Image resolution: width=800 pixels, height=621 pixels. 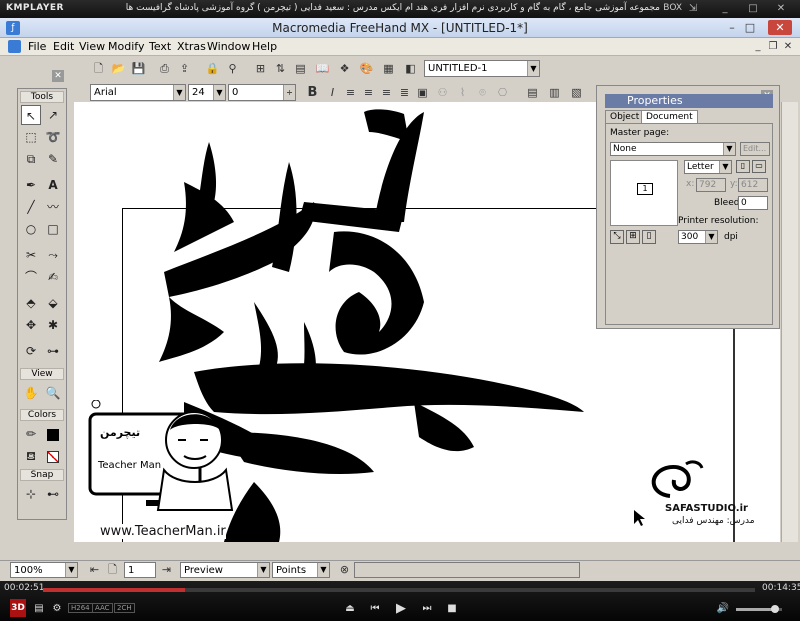 I want to click on close-button: ✕, so click(x=780, y=27).